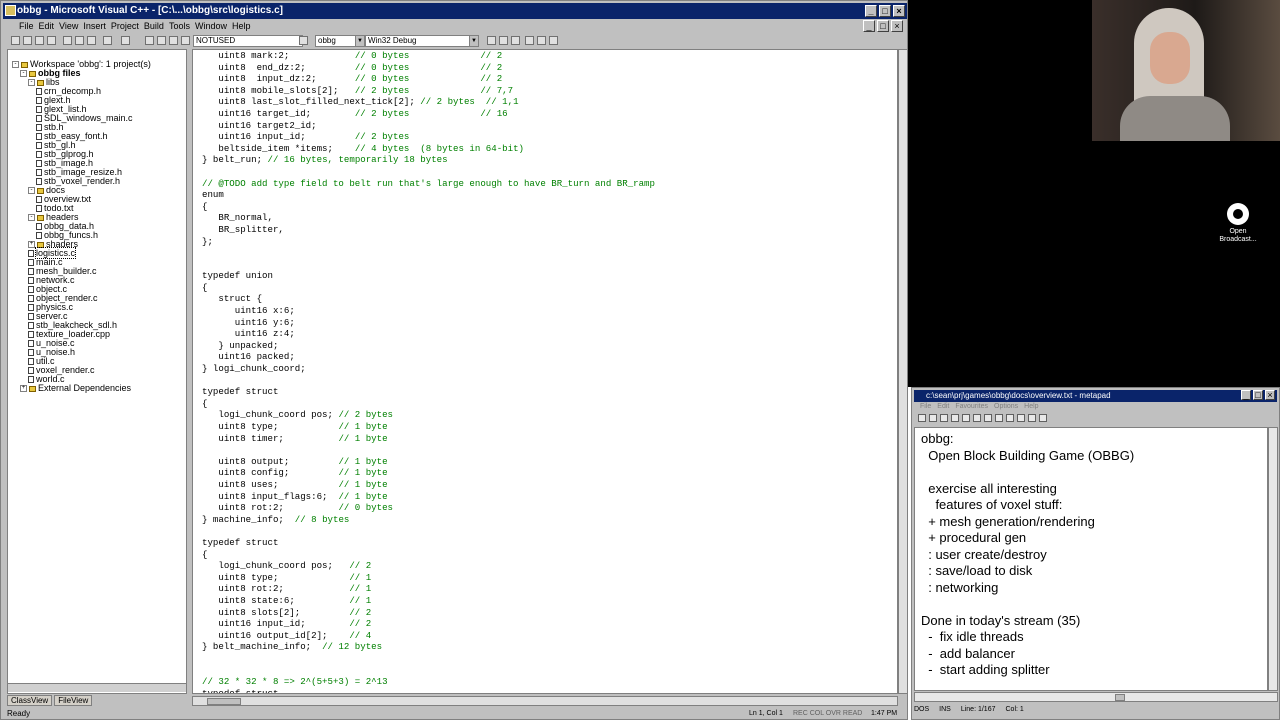 This screenshot has width=1280, height=720. Describe the element at coordinates (340, 41) in the screenshot. I see `project-combo: obbg ▼` at that location.